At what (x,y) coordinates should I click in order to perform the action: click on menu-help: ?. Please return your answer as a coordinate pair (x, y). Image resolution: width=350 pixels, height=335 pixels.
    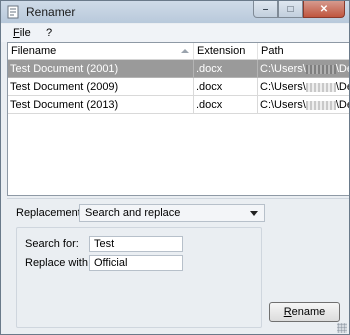
    Looking at the image, I should click on (49, 33).